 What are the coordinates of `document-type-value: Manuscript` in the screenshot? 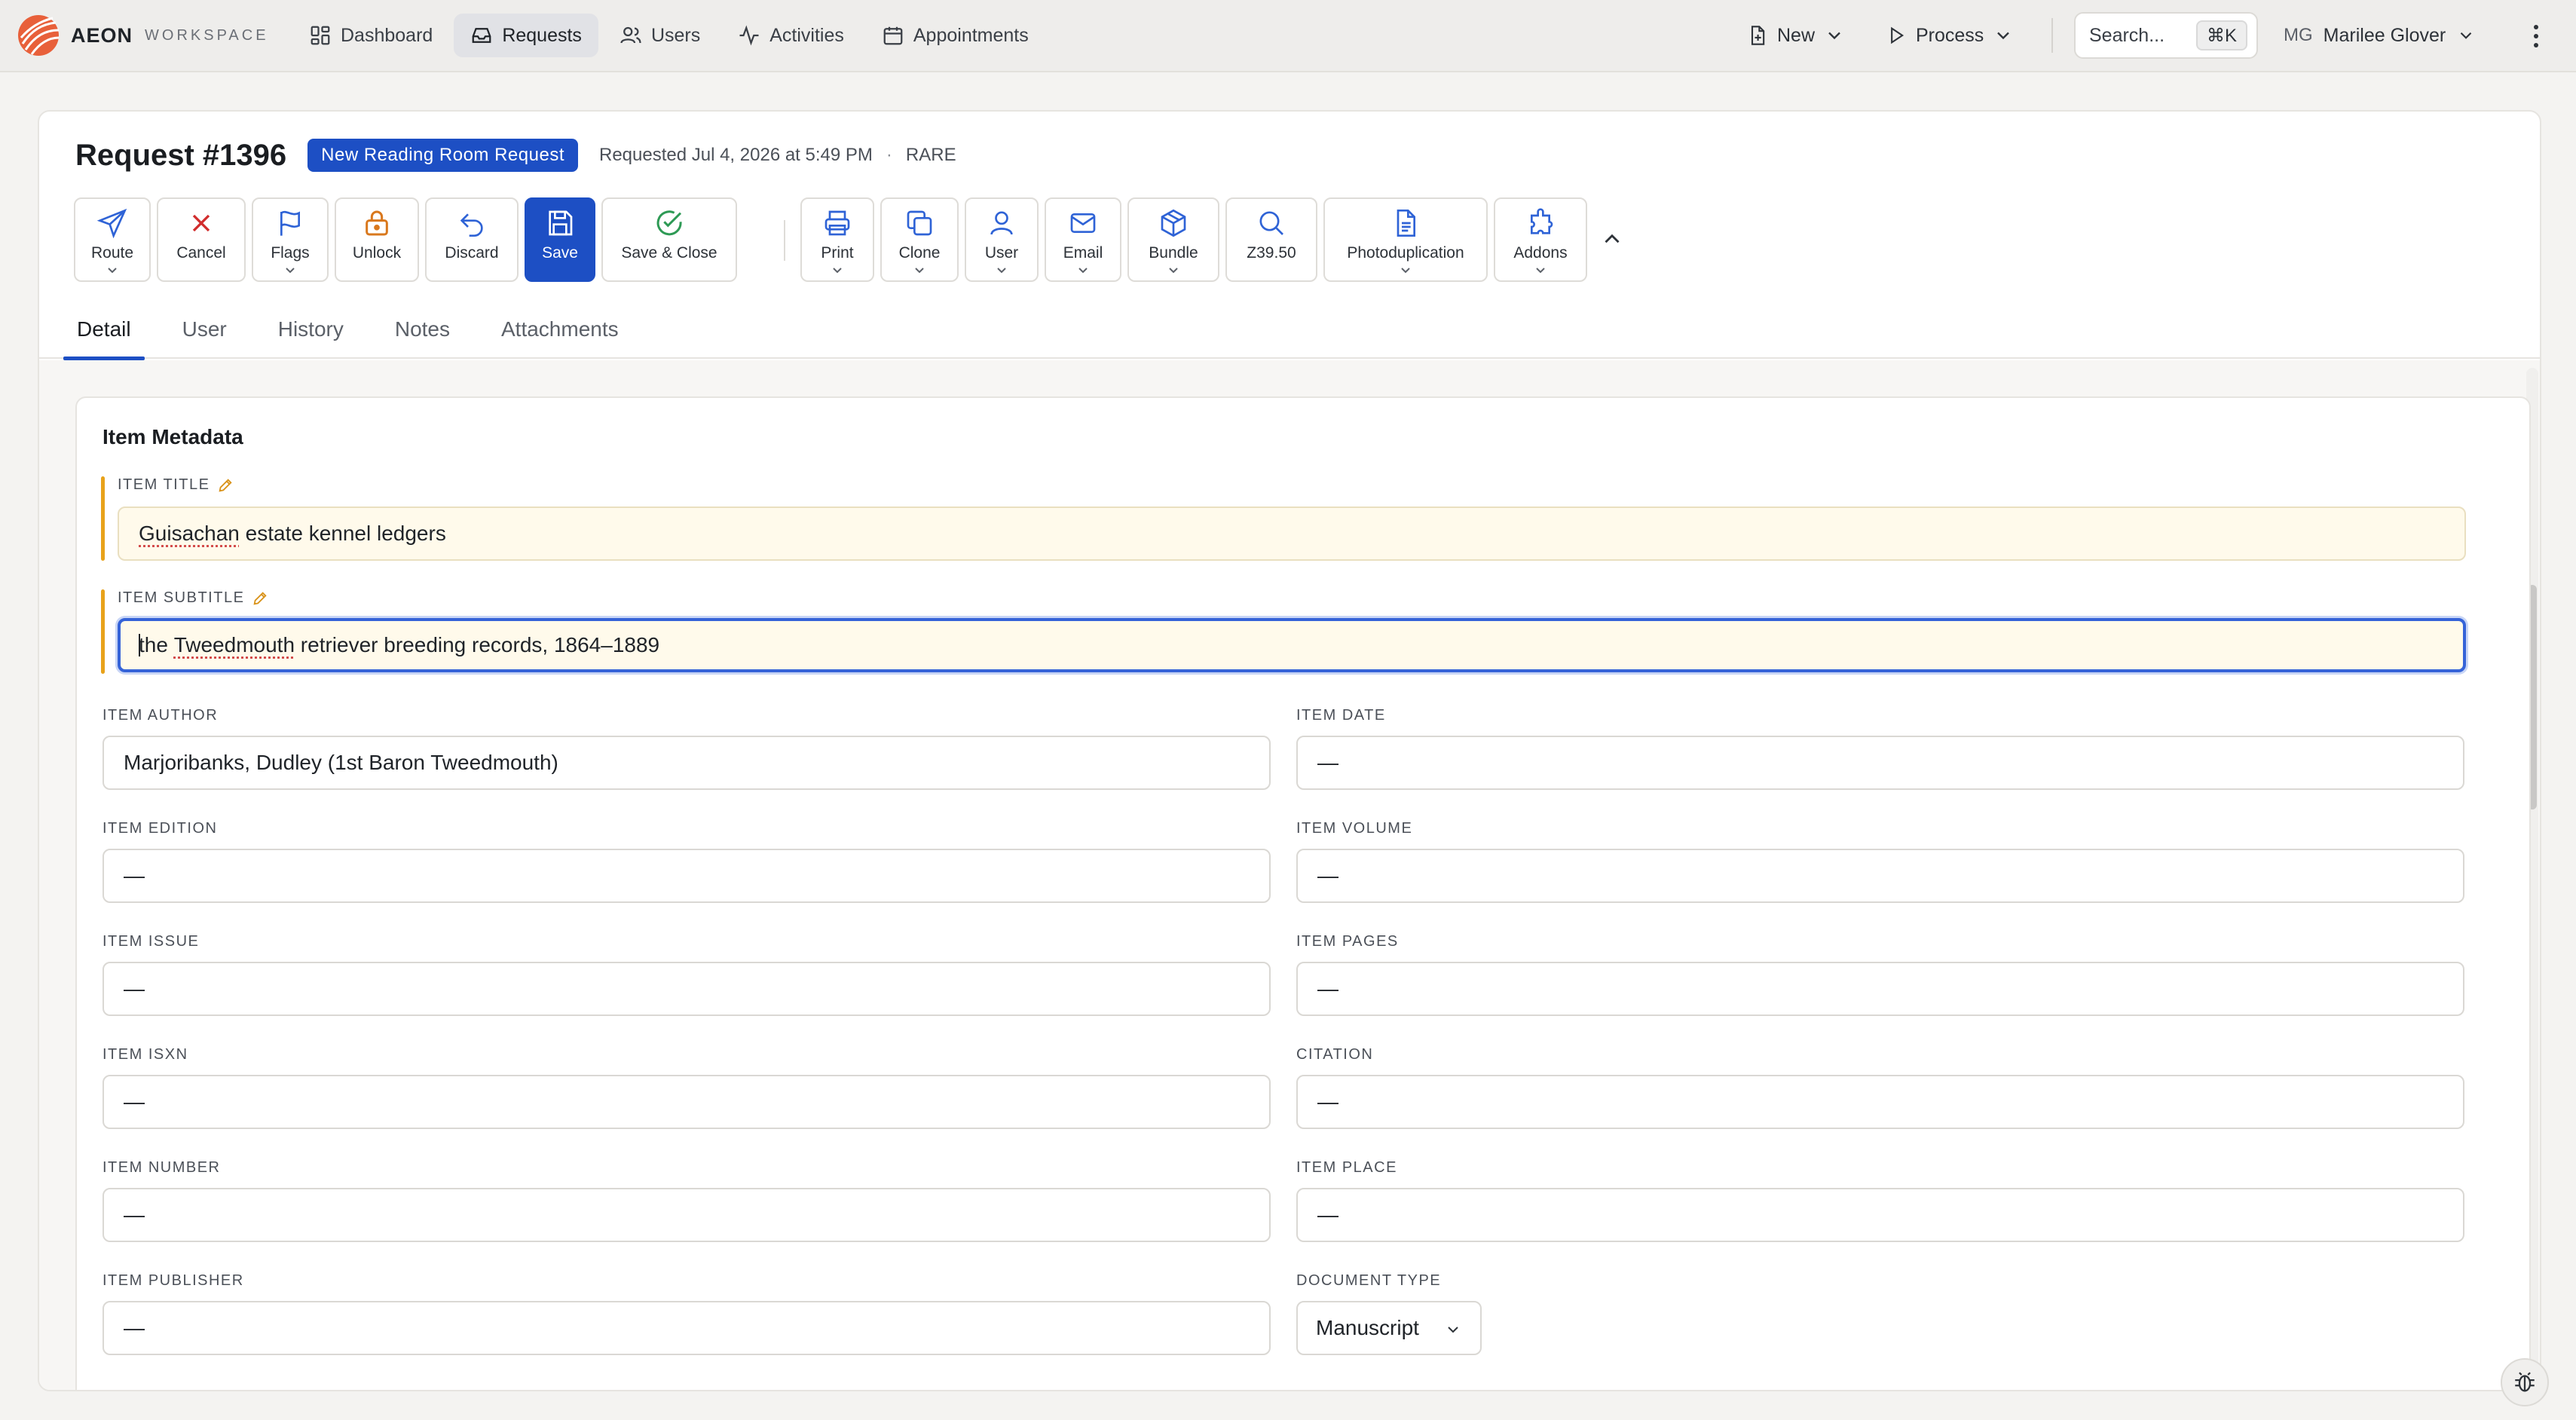 It's located at (1367, 1327).